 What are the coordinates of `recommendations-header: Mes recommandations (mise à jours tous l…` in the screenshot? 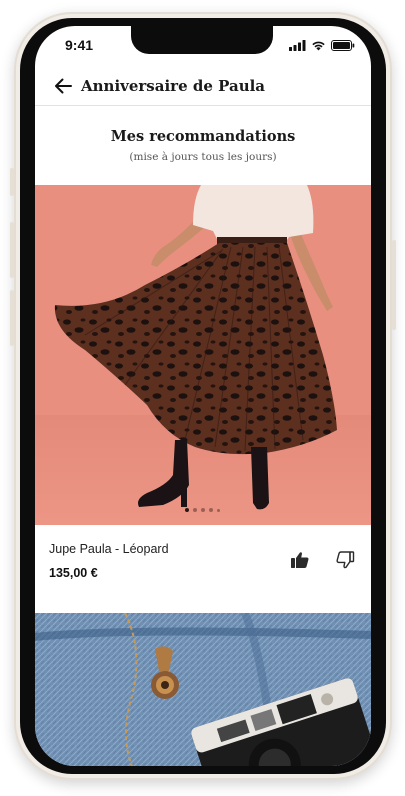 It's located at (203, 145).